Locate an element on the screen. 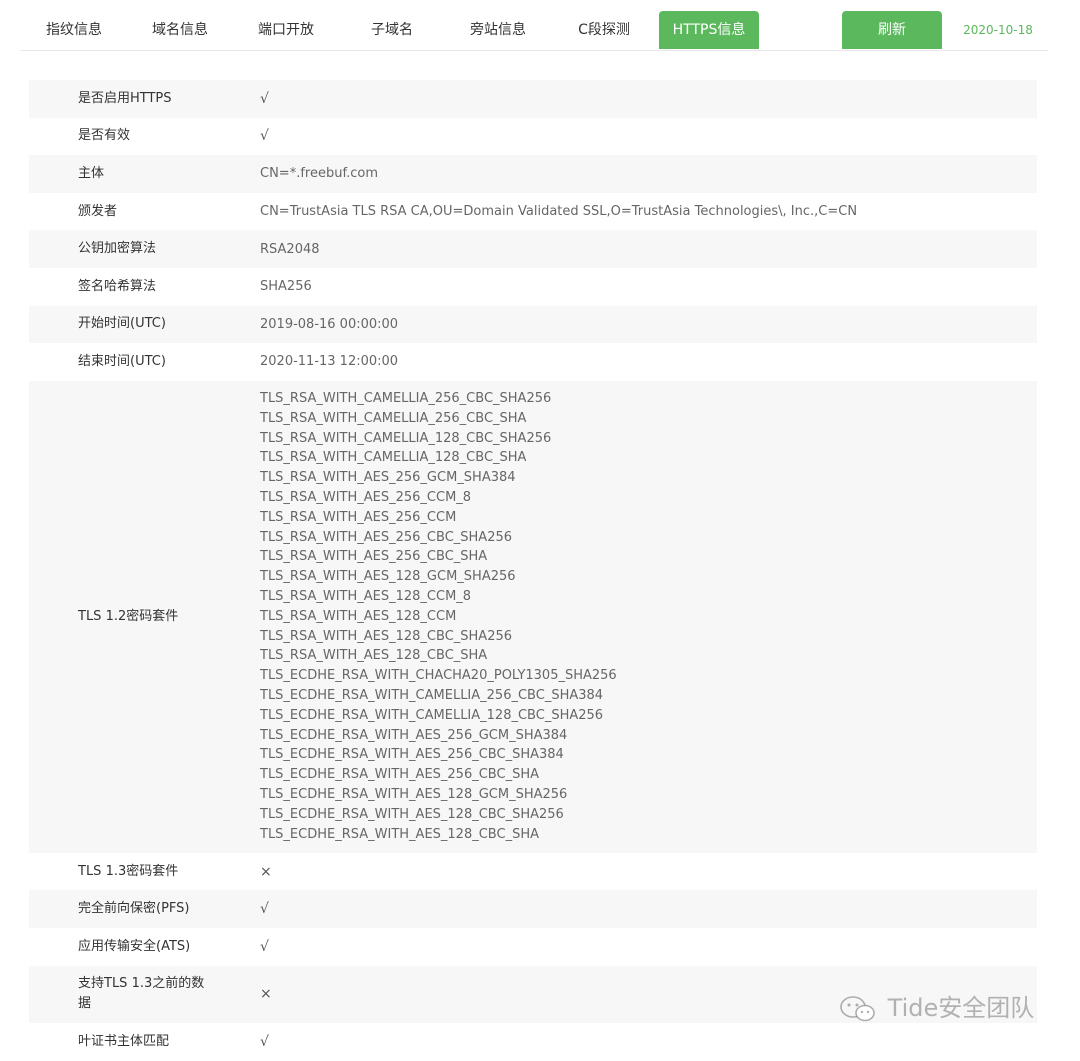 This screenshot has width=1080, height=1061. value-leaf-subject-match: √ is located at coordinates (648, 1042).